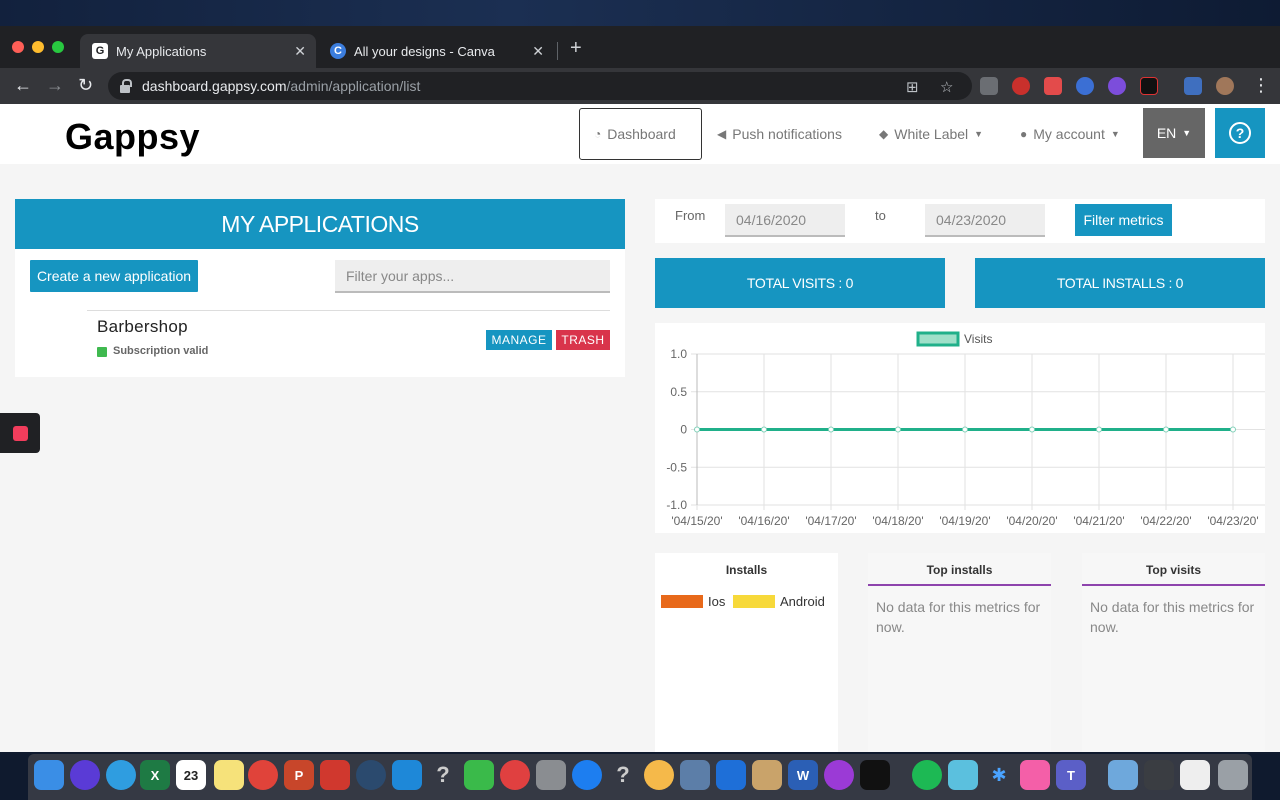  Describe the element at coordinates (676, 505) in the screenshot. I see `y-tick-label: -1.0` at that location.